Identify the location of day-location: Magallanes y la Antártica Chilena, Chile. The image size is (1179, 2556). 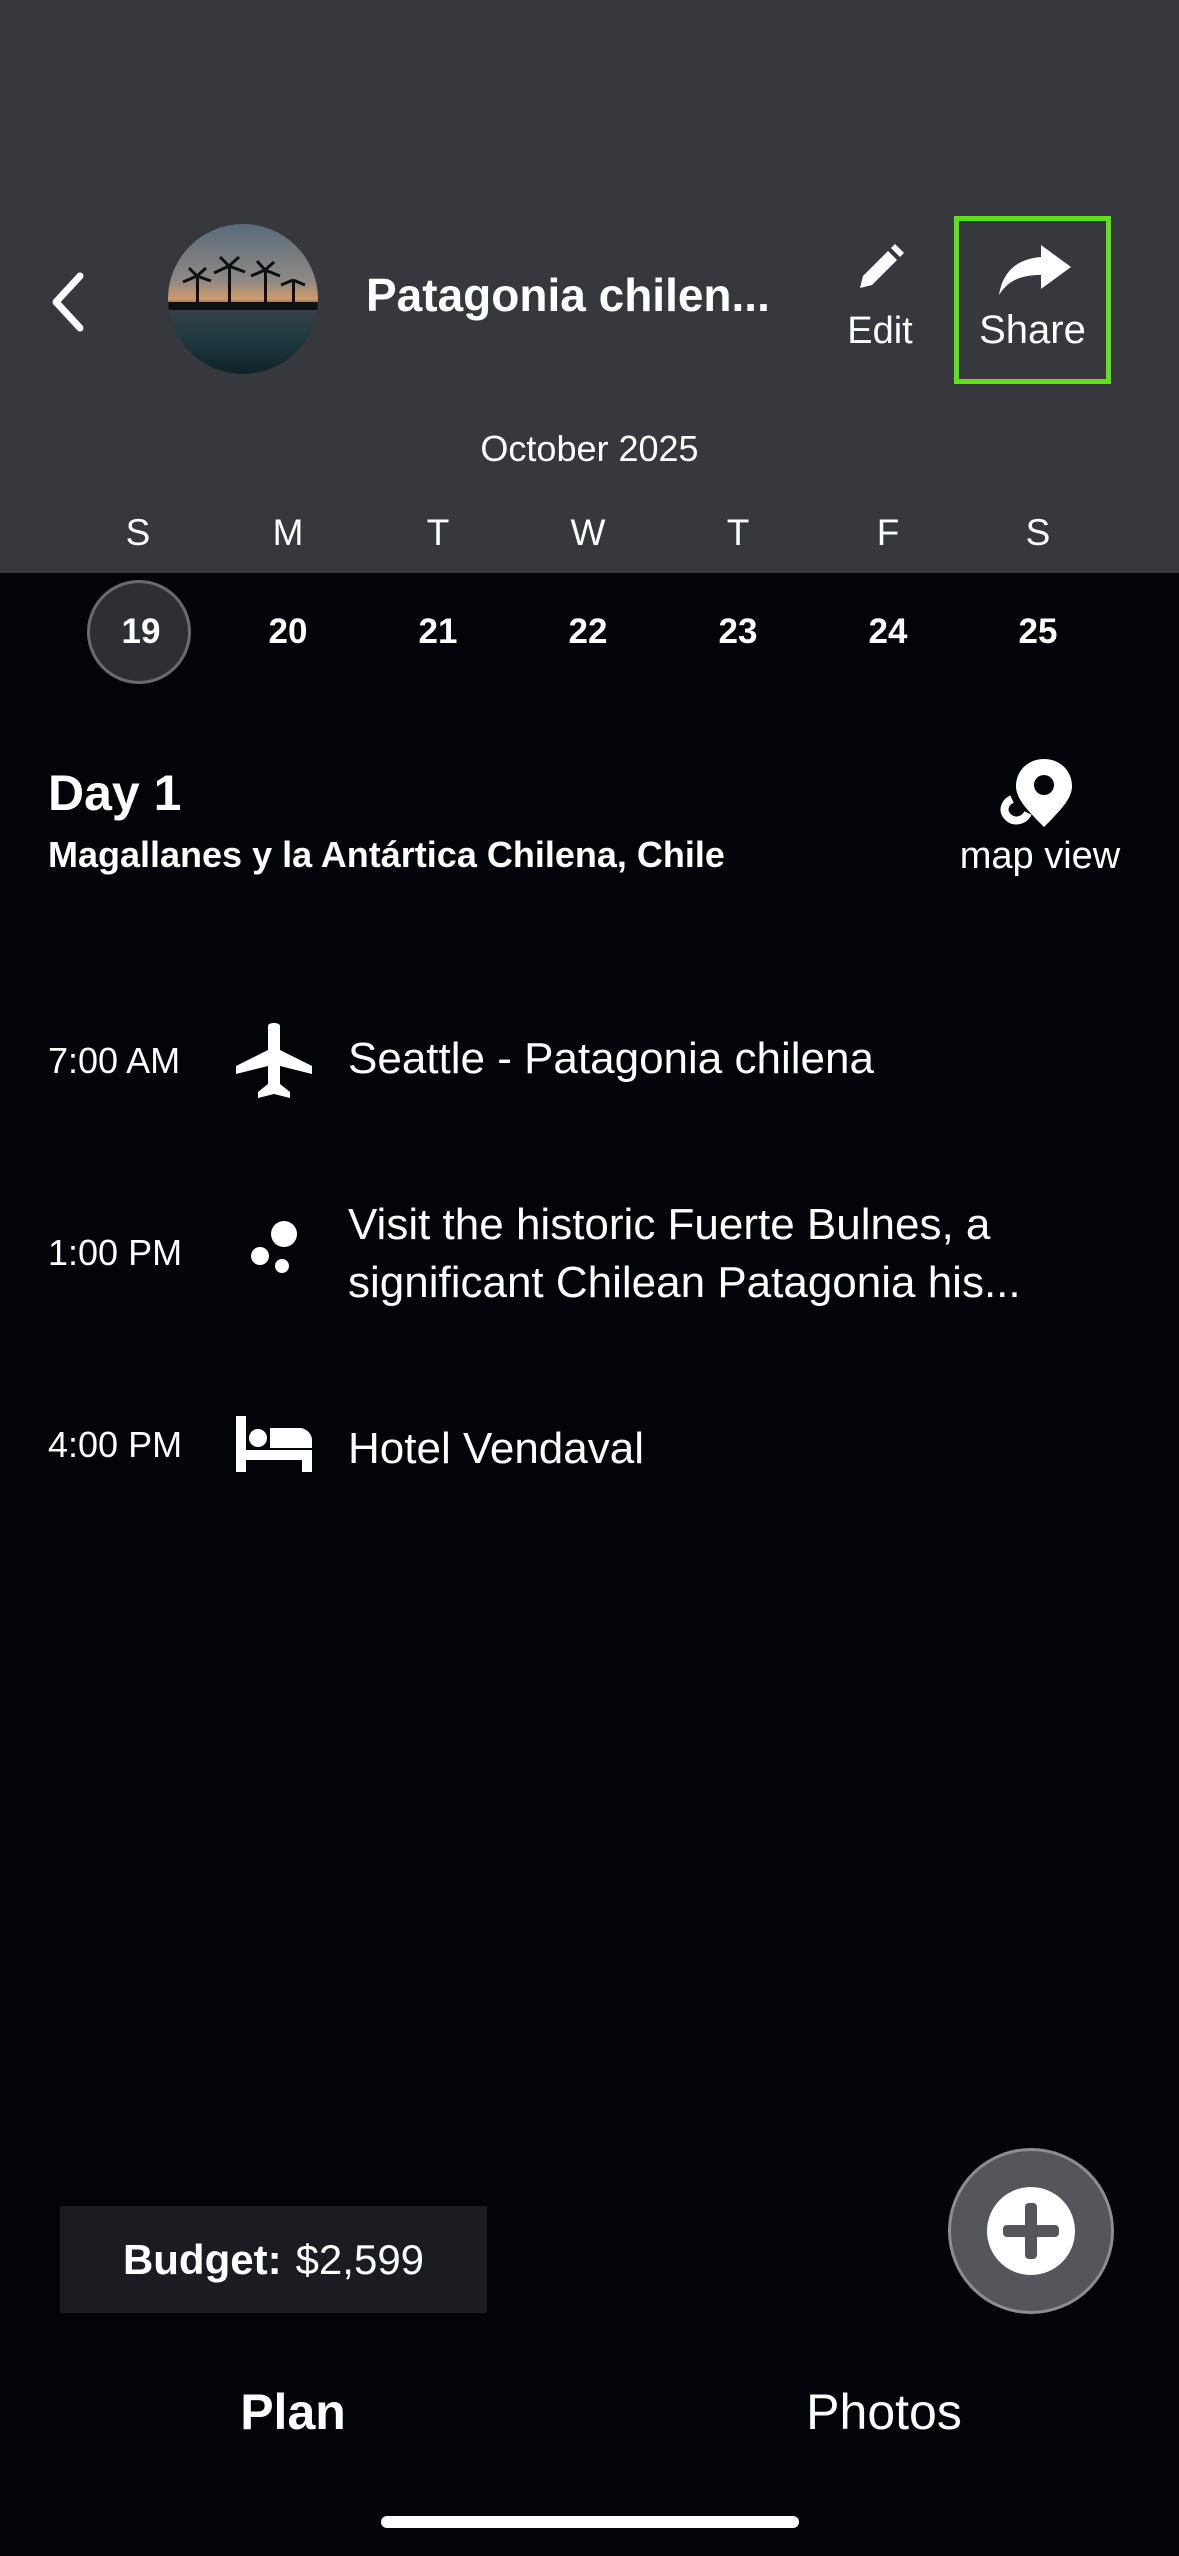
(386, 854).